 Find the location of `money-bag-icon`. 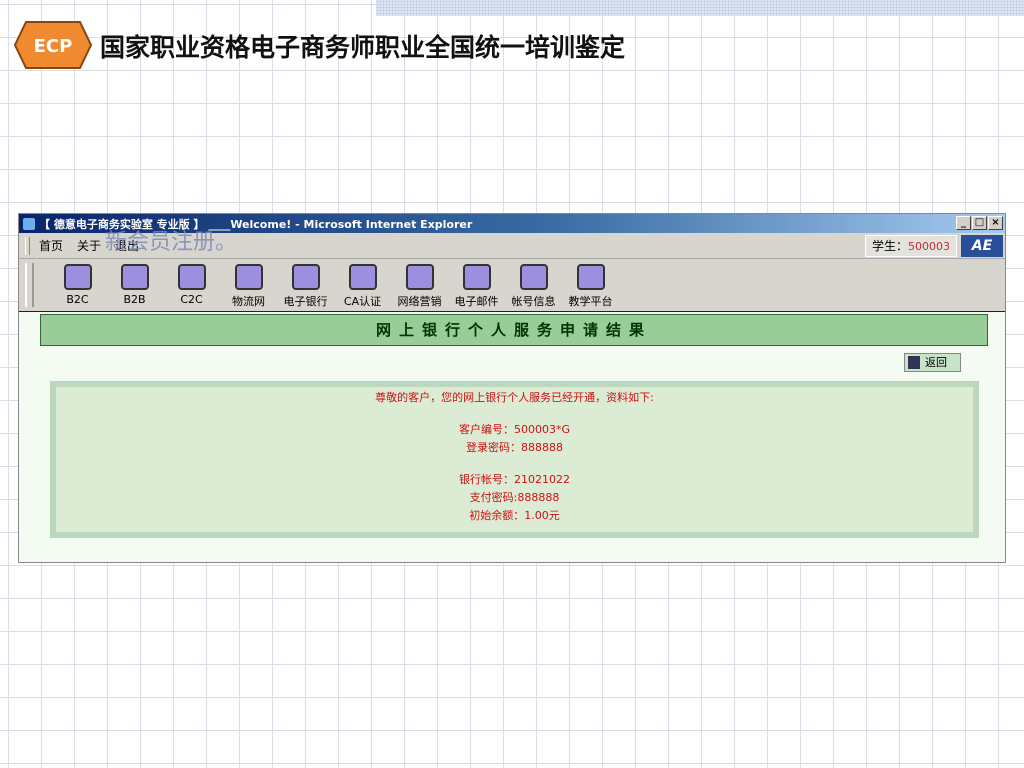

money-bag-icon is located at coordinates (305, 277).